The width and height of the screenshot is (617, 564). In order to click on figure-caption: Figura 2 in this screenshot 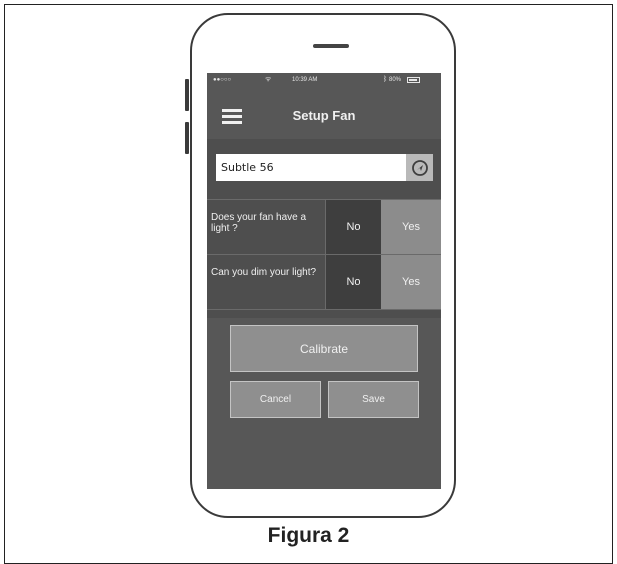, I will do `click(308, 535)`.